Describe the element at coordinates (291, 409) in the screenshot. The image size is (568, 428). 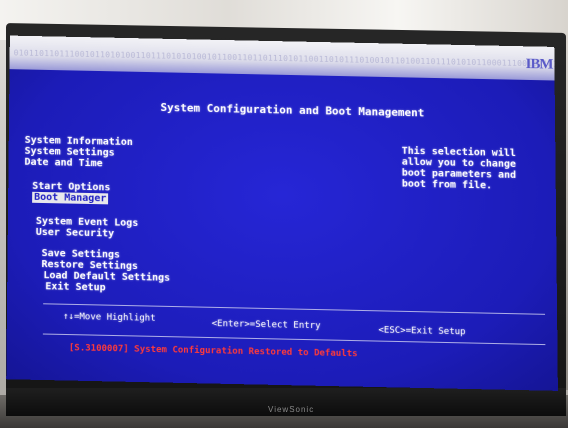
I see `monitor-brand: ViewSonic` at that location.